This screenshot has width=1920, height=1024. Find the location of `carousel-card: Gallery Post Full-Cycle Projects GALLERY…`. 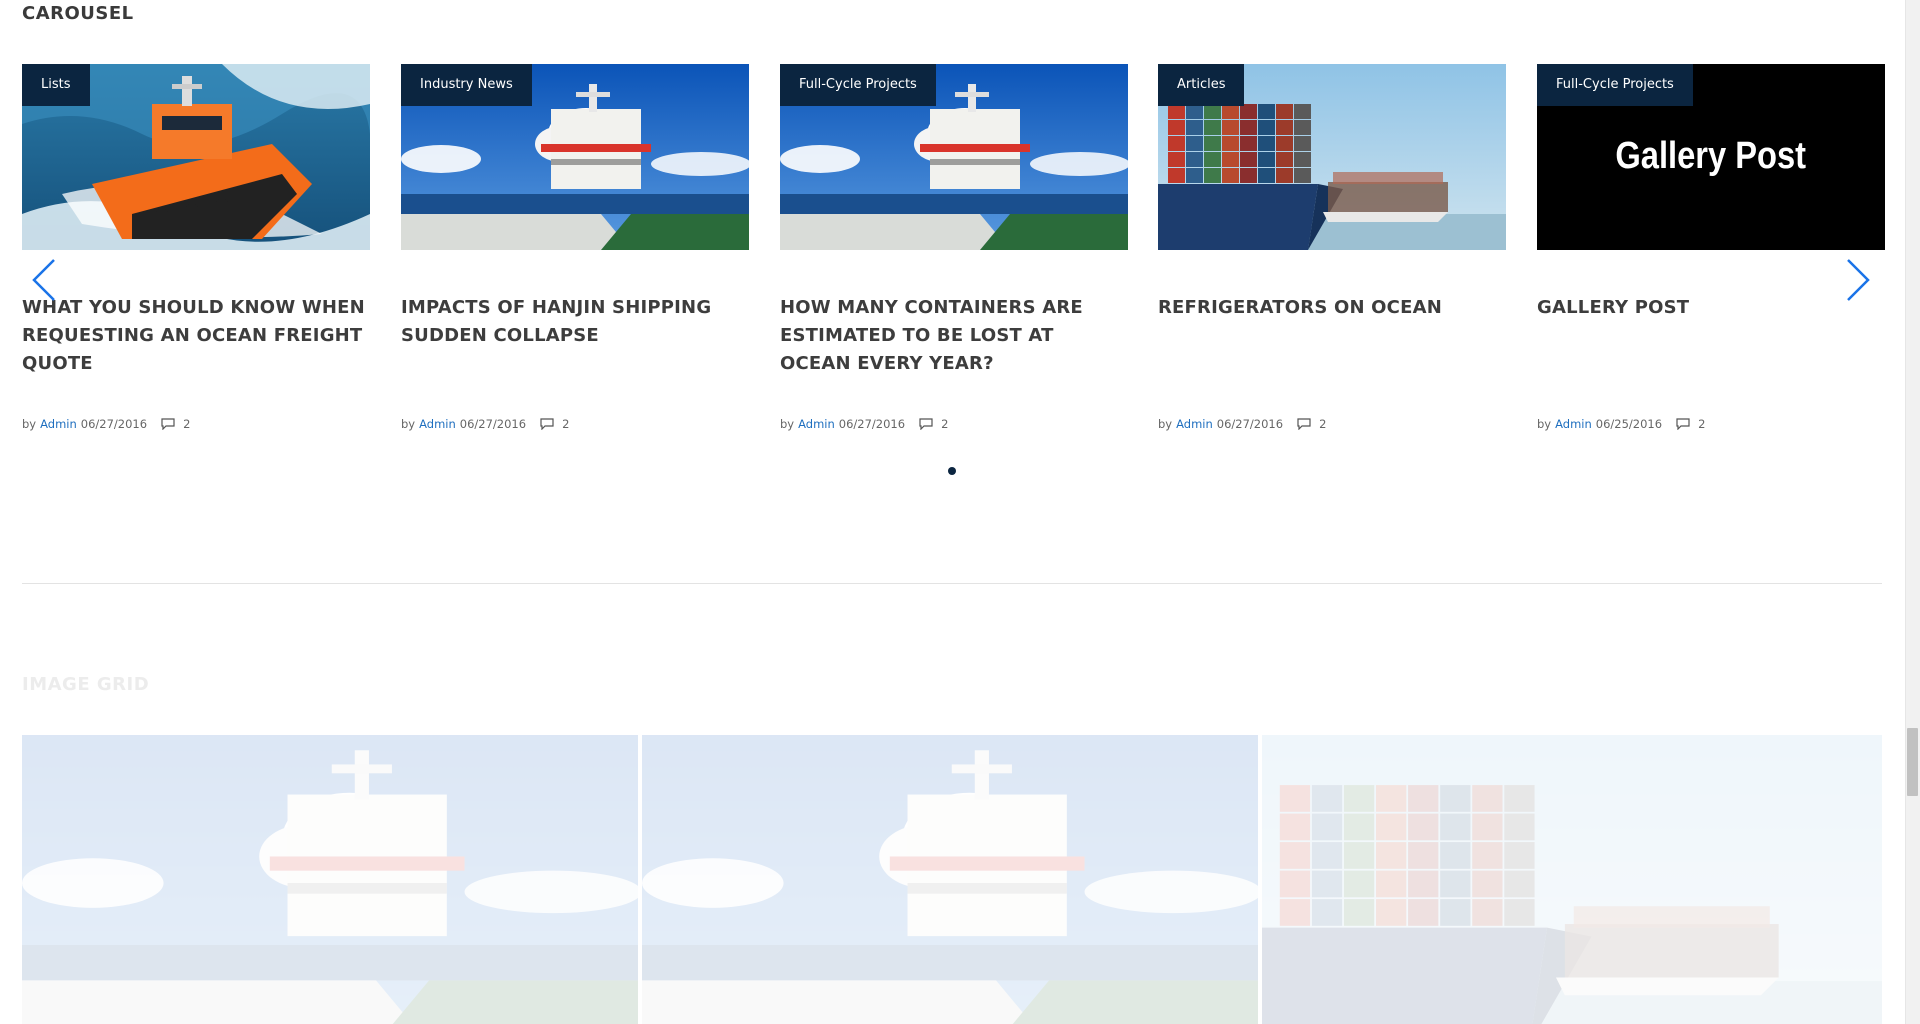

carousel-card: Gallery Post Full-Cycle Projects GALLERY… is located at coordinates (1711, 247).